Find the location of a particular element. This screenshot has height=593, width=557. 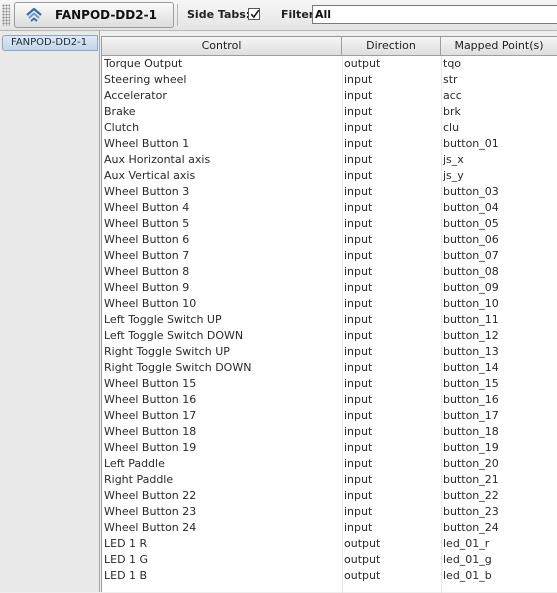

table-row: Wheel Button 22 input button_22 is located at coordinates (329, 496).